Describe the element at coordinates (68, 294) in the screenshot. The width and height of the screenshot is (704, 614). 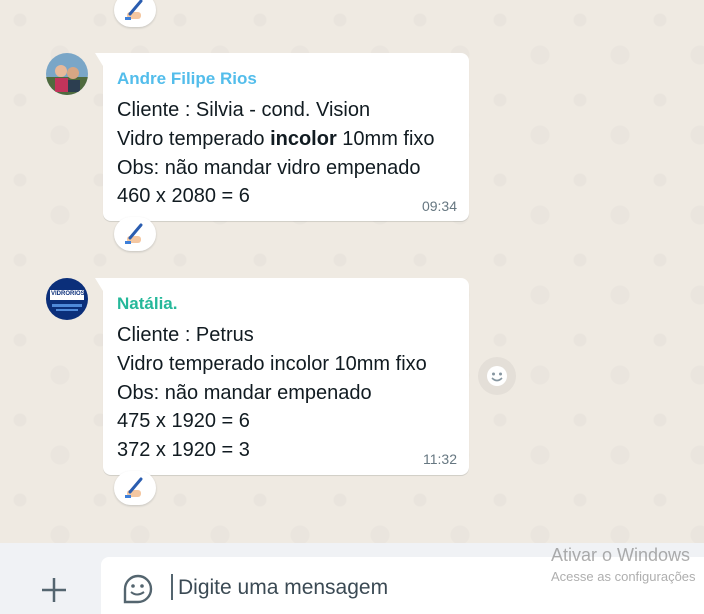
I see `avatar-logo-text: VIDRORIOS` at that location.